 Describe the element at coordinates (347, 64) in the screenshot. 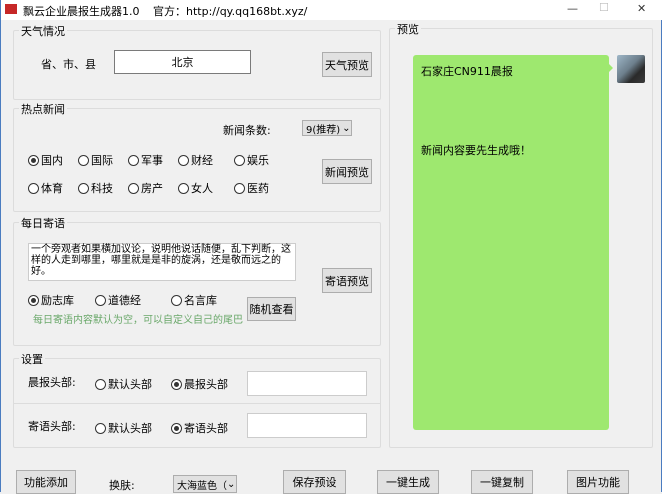

I see `weather-preview-button: 天气预览` at that location.